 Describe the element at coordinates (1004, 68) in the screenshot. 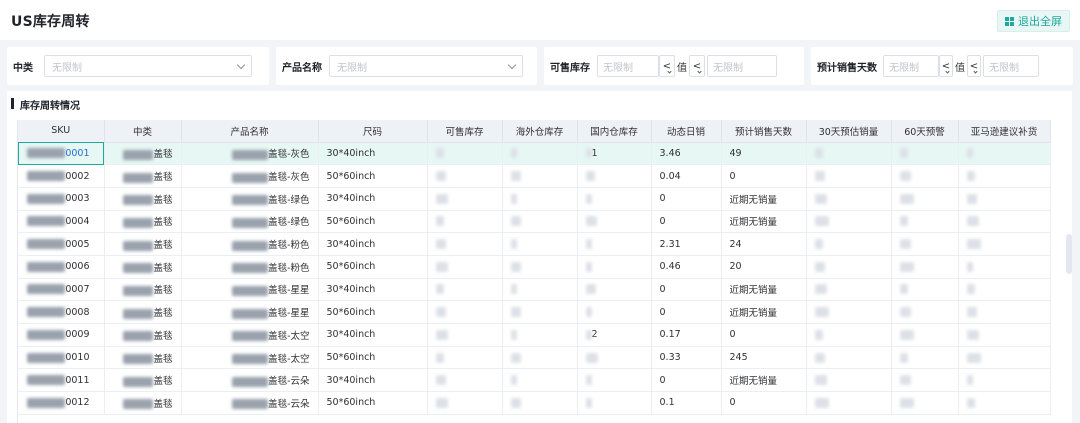

I see `forecast-max-placeholder: 无限制` at that location.